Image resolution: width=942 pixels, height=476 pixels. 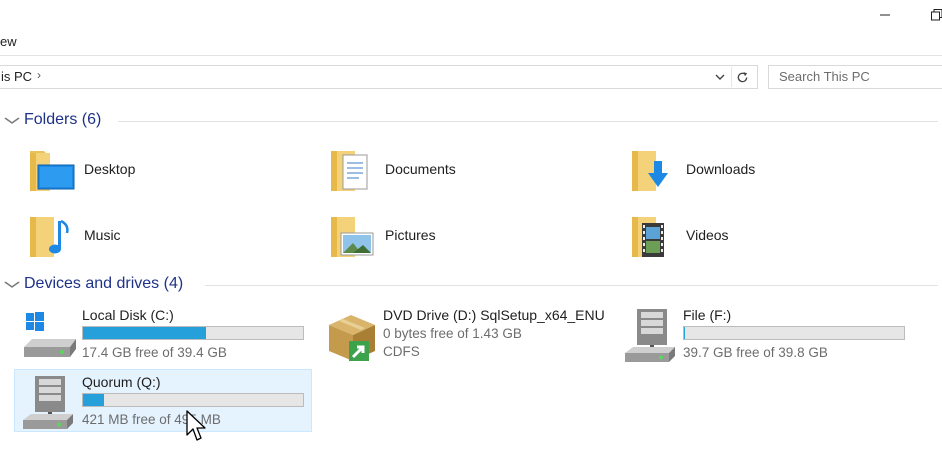 What do you see at coordinates (352, 338) in the screenshot?
I see `dvd-drive-icon` at bounding box center [352, 338].